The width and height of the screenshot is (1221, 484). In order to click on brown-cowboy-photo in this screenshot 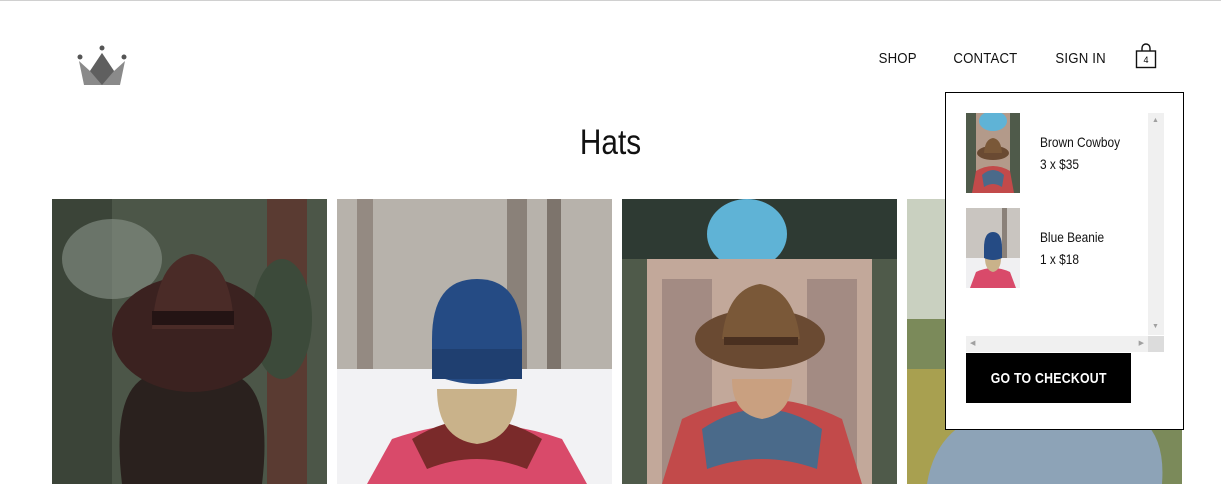, I will do `click(759, 341)`.